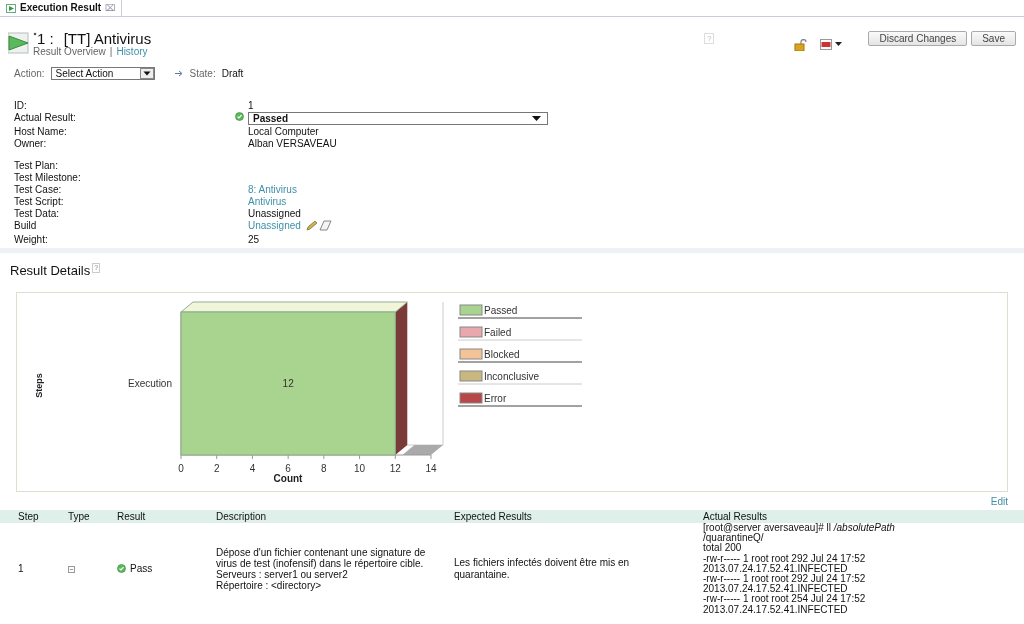 This screenshot has height=624, width=1024. Describe the element at coordinates (38, 190) in the screenshot. I see `field-label: Test Case:` at that location.